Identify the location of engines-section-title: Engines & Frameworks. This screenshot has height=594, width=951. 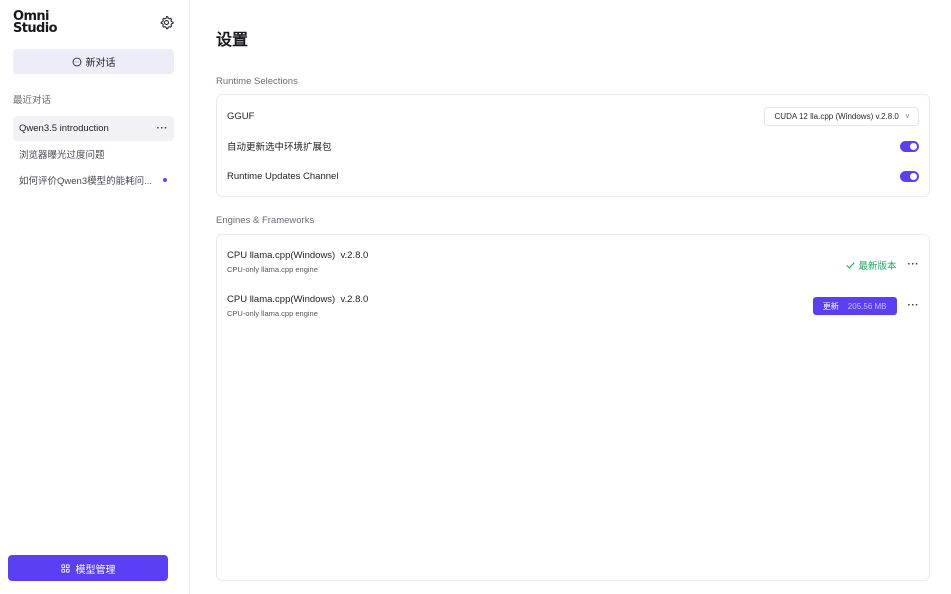
(265, 220).